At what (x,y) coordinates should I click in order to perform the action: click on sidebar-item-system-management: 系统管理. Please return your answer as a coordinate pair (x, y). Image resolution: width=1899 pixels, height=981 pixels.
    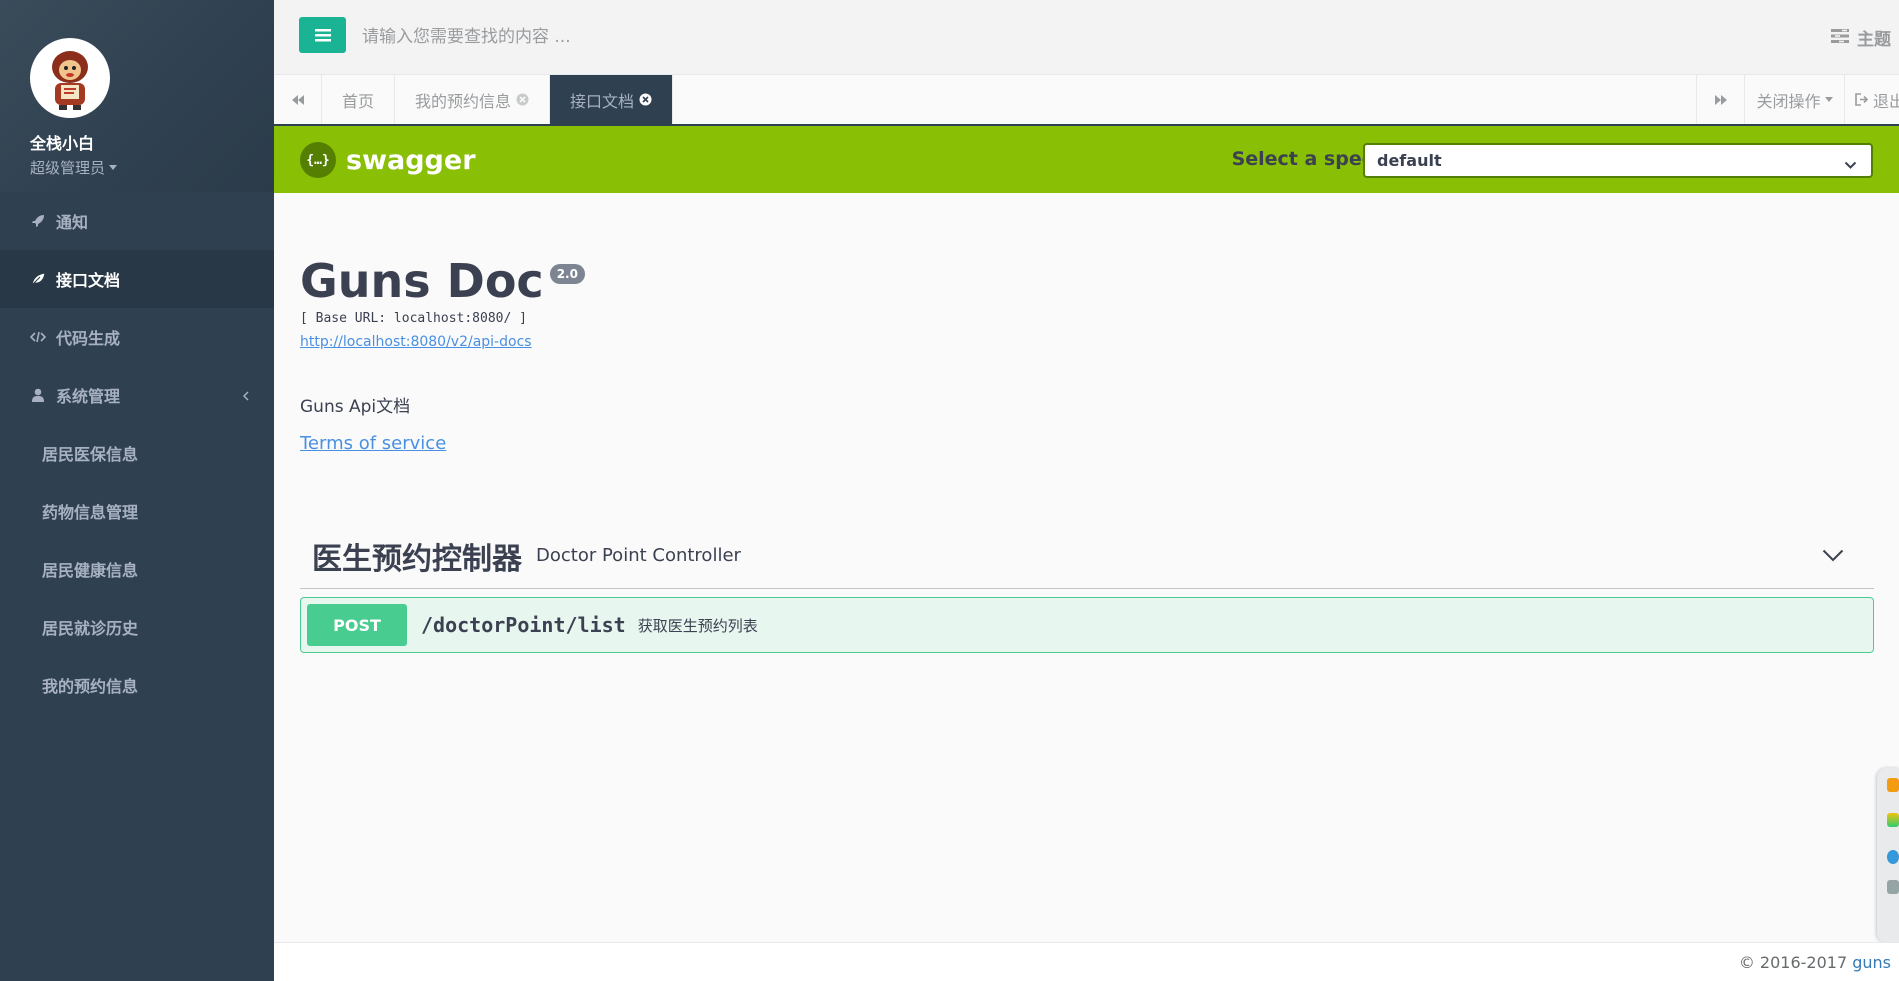
    Looking at the image, I should click on (137, 395).